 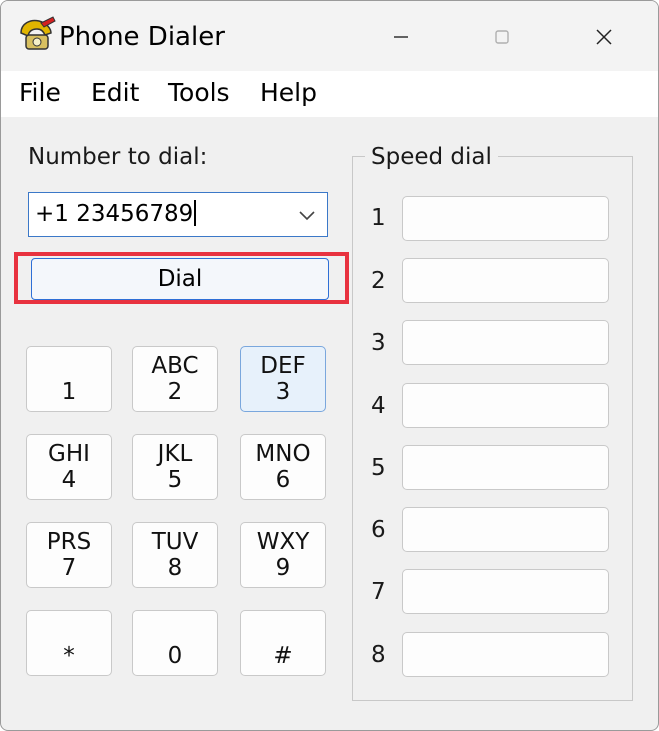 What do you see at coordinates (180, 279) in the screenshot?
I see `dial-button: Dial` at bounding box center [180, 279].